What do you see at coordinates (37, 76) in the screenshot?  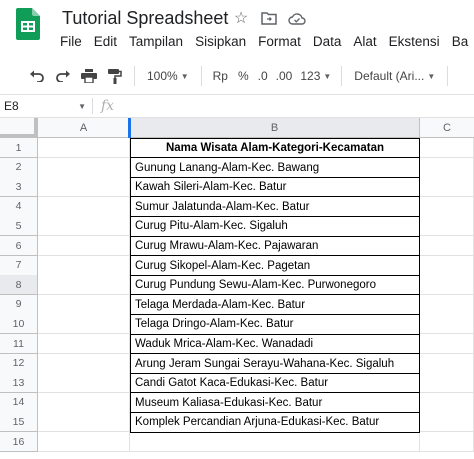 I see `undo-icon` at bounding box center [37, 76].